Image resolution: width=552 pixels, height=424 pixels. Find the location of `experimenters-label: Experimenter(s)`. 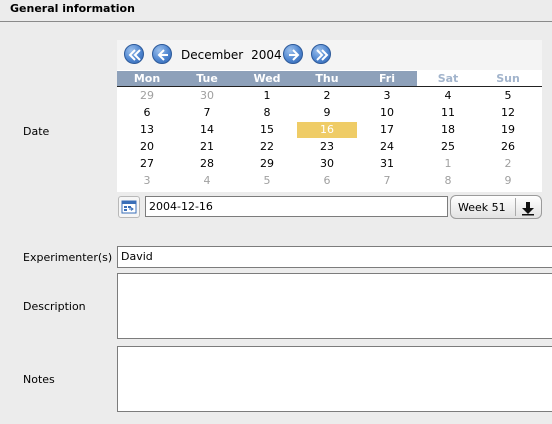

experimenters-label: Experimenter(s) is located at coordinates (68, 257).